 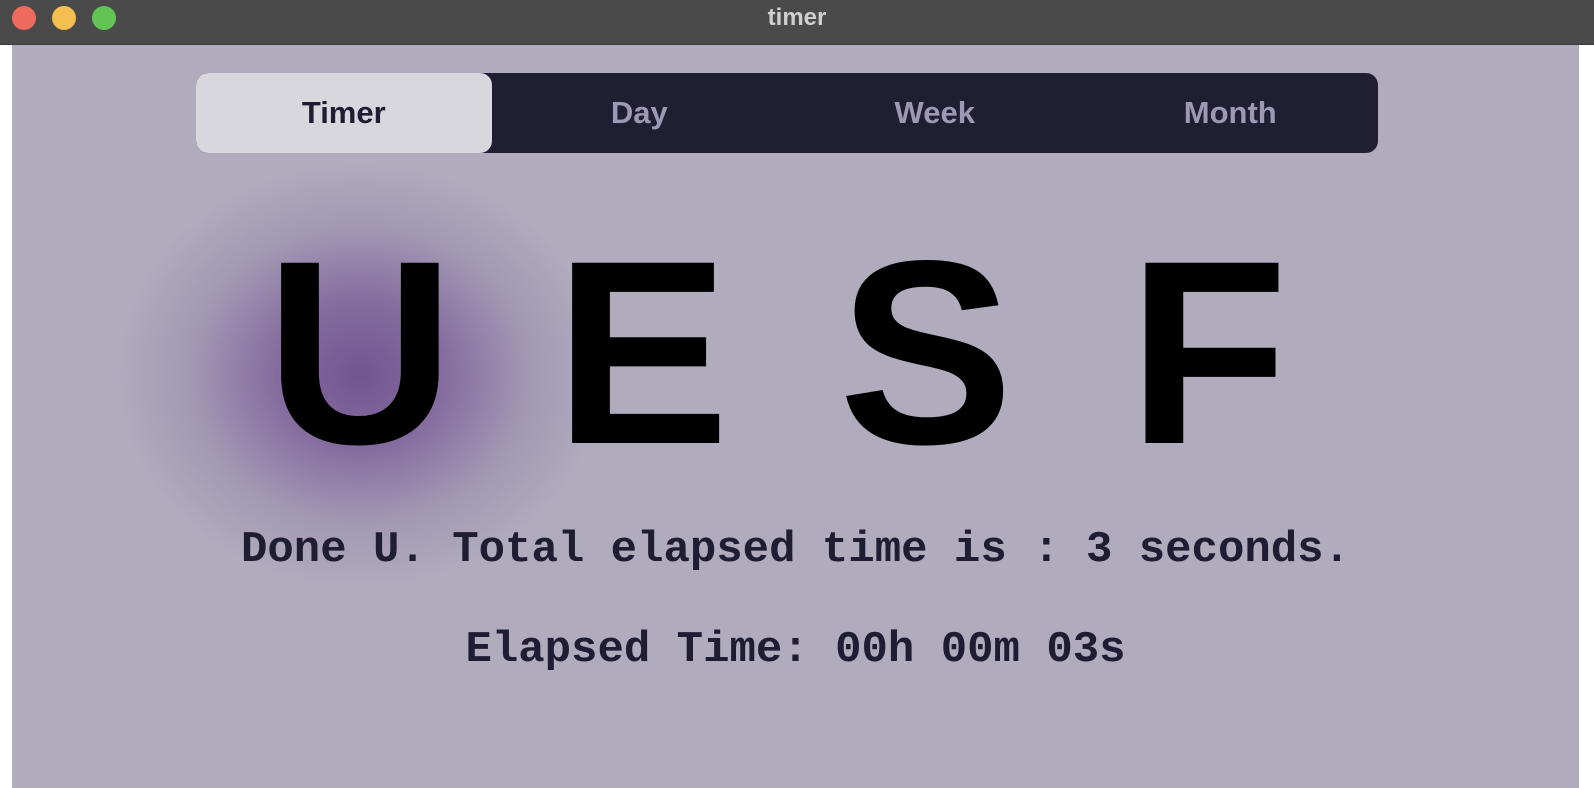 I want to click on title-bar: timer, so click(x=797, y=22).